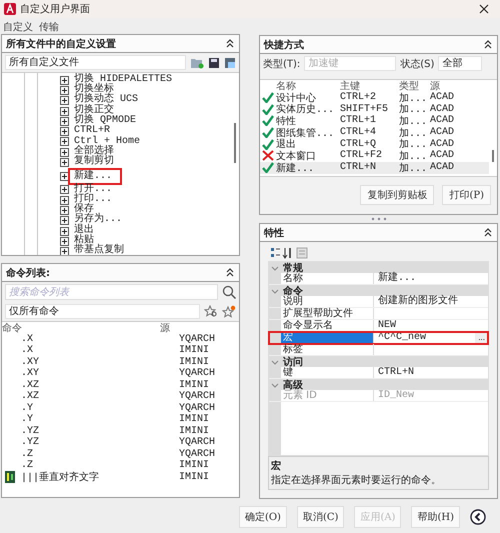 The height and width of the screenshot is (533, 500). Describe the element at coordinates (111, 292) in the screenshot. I see `search-field: 搜索命令列表` at that location.